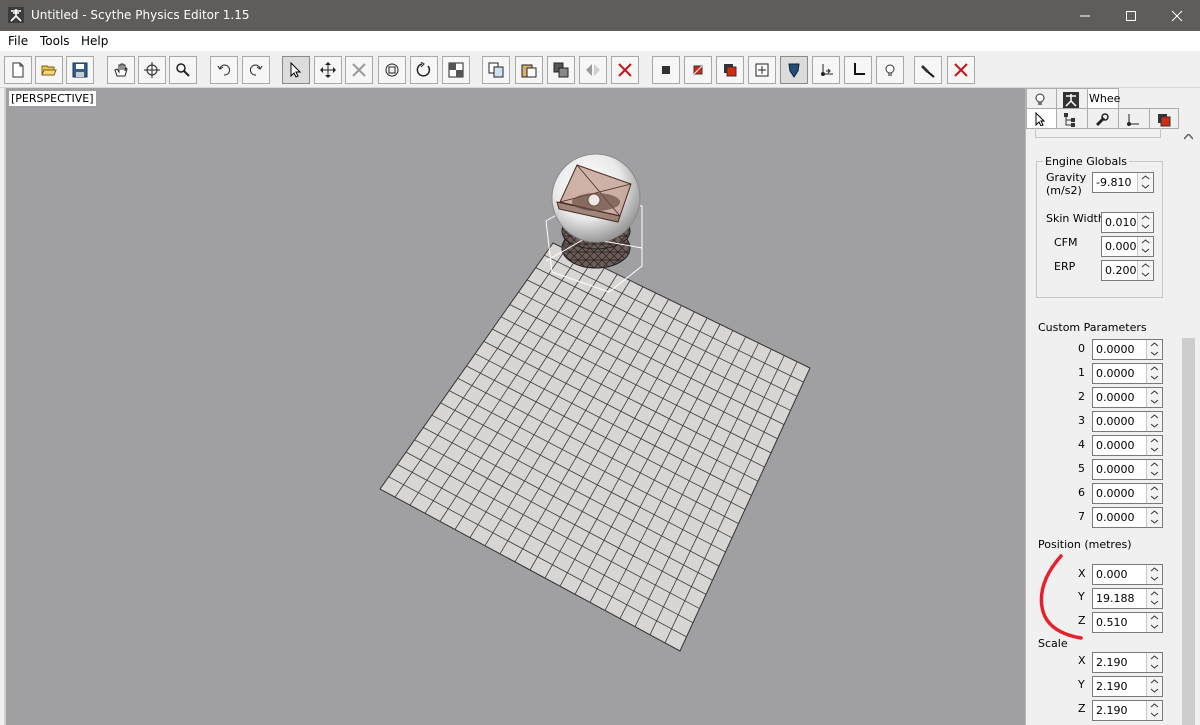 This screenshot has width=1200, height=725. I want to click on anchor-tool-button, so click(794, 70).